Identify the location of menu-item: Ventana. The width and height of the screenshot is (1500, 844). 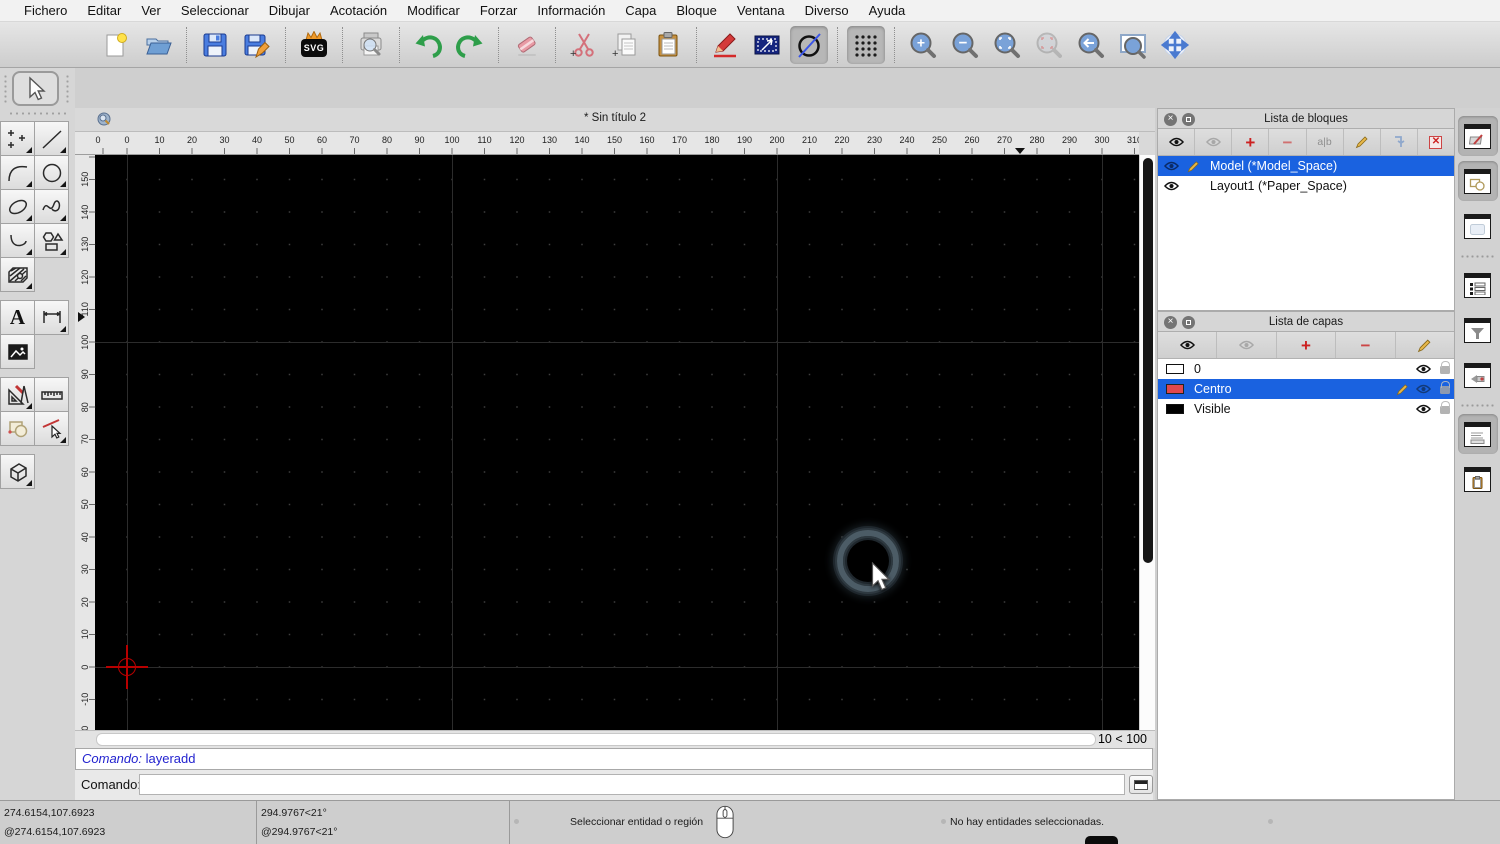
(761, 11).